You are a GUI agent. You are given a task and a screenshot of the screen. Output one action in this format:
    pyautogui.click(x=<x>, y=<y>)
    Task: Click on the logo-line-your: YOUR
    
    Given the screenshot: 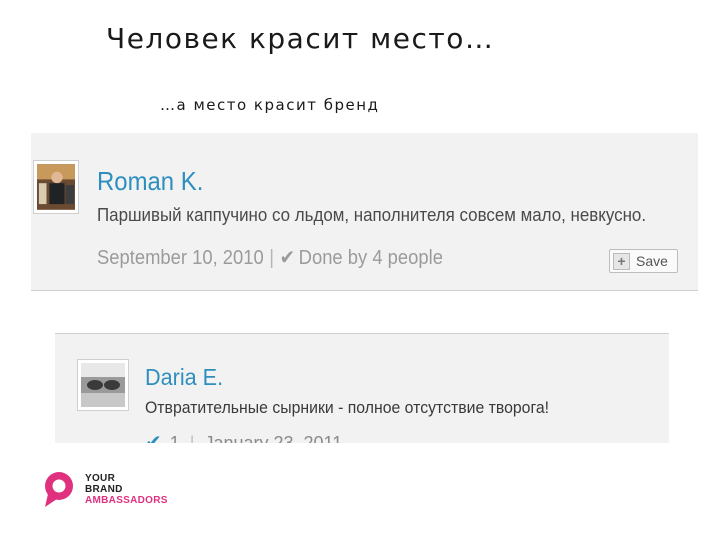 What is the action you would take?
    pyautogui.click(x=100, y=478)
    